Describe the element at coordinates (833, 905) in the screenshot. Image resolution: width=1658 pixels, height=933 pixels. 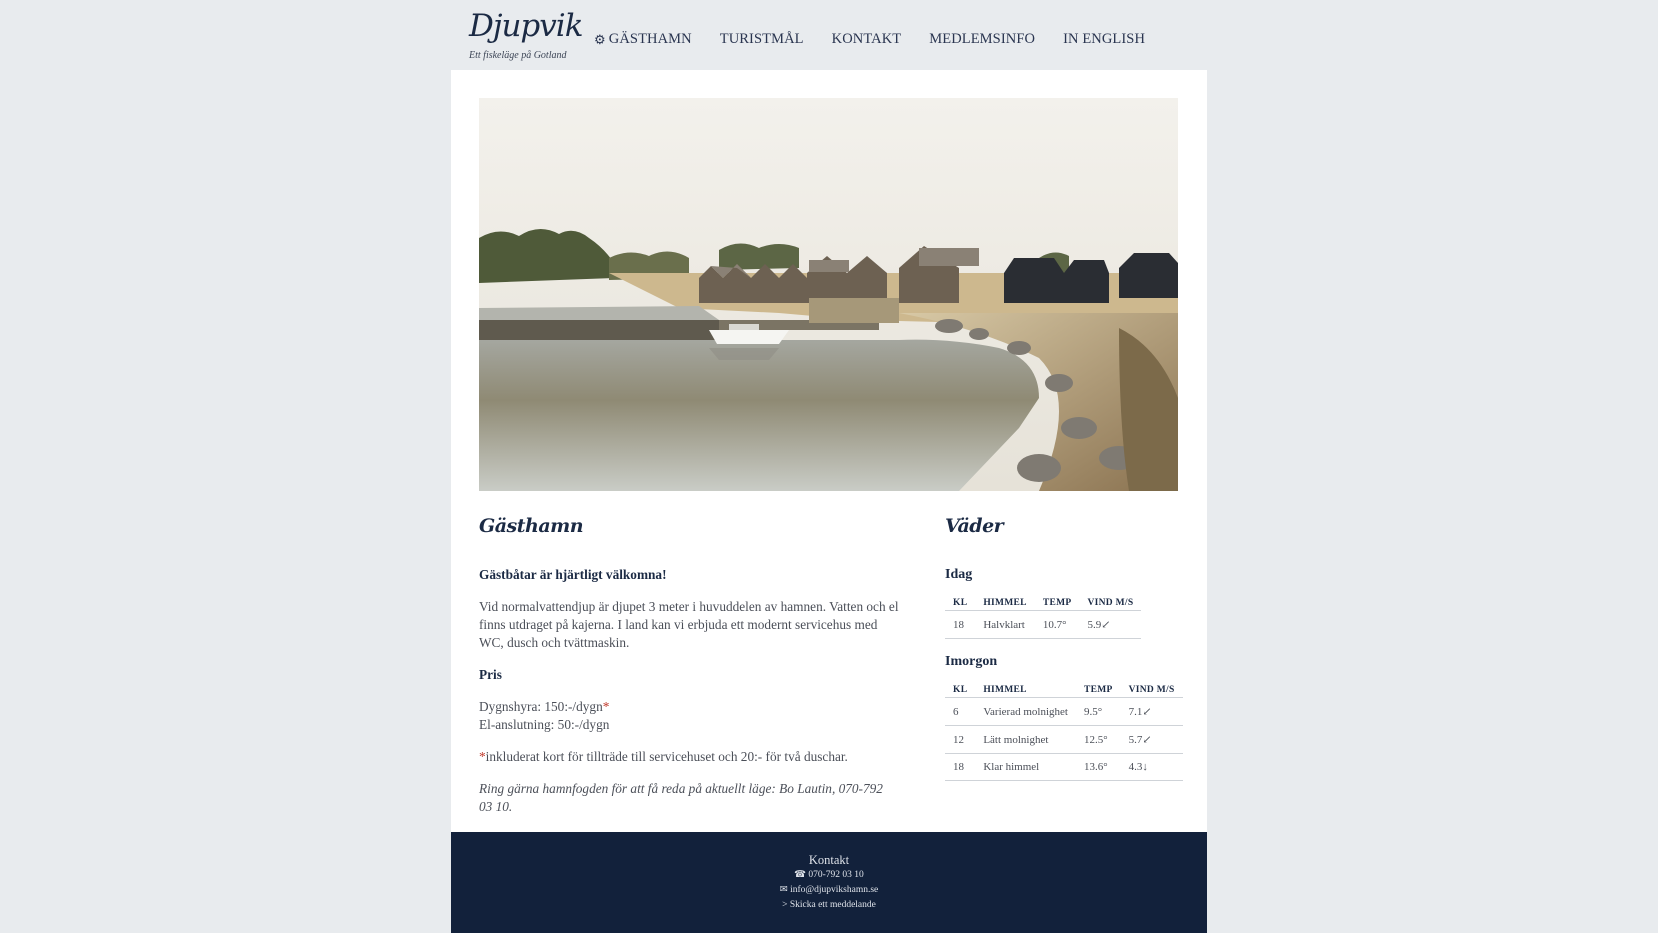
I see `send-message-link: Skicka ett meddelande` at that location.